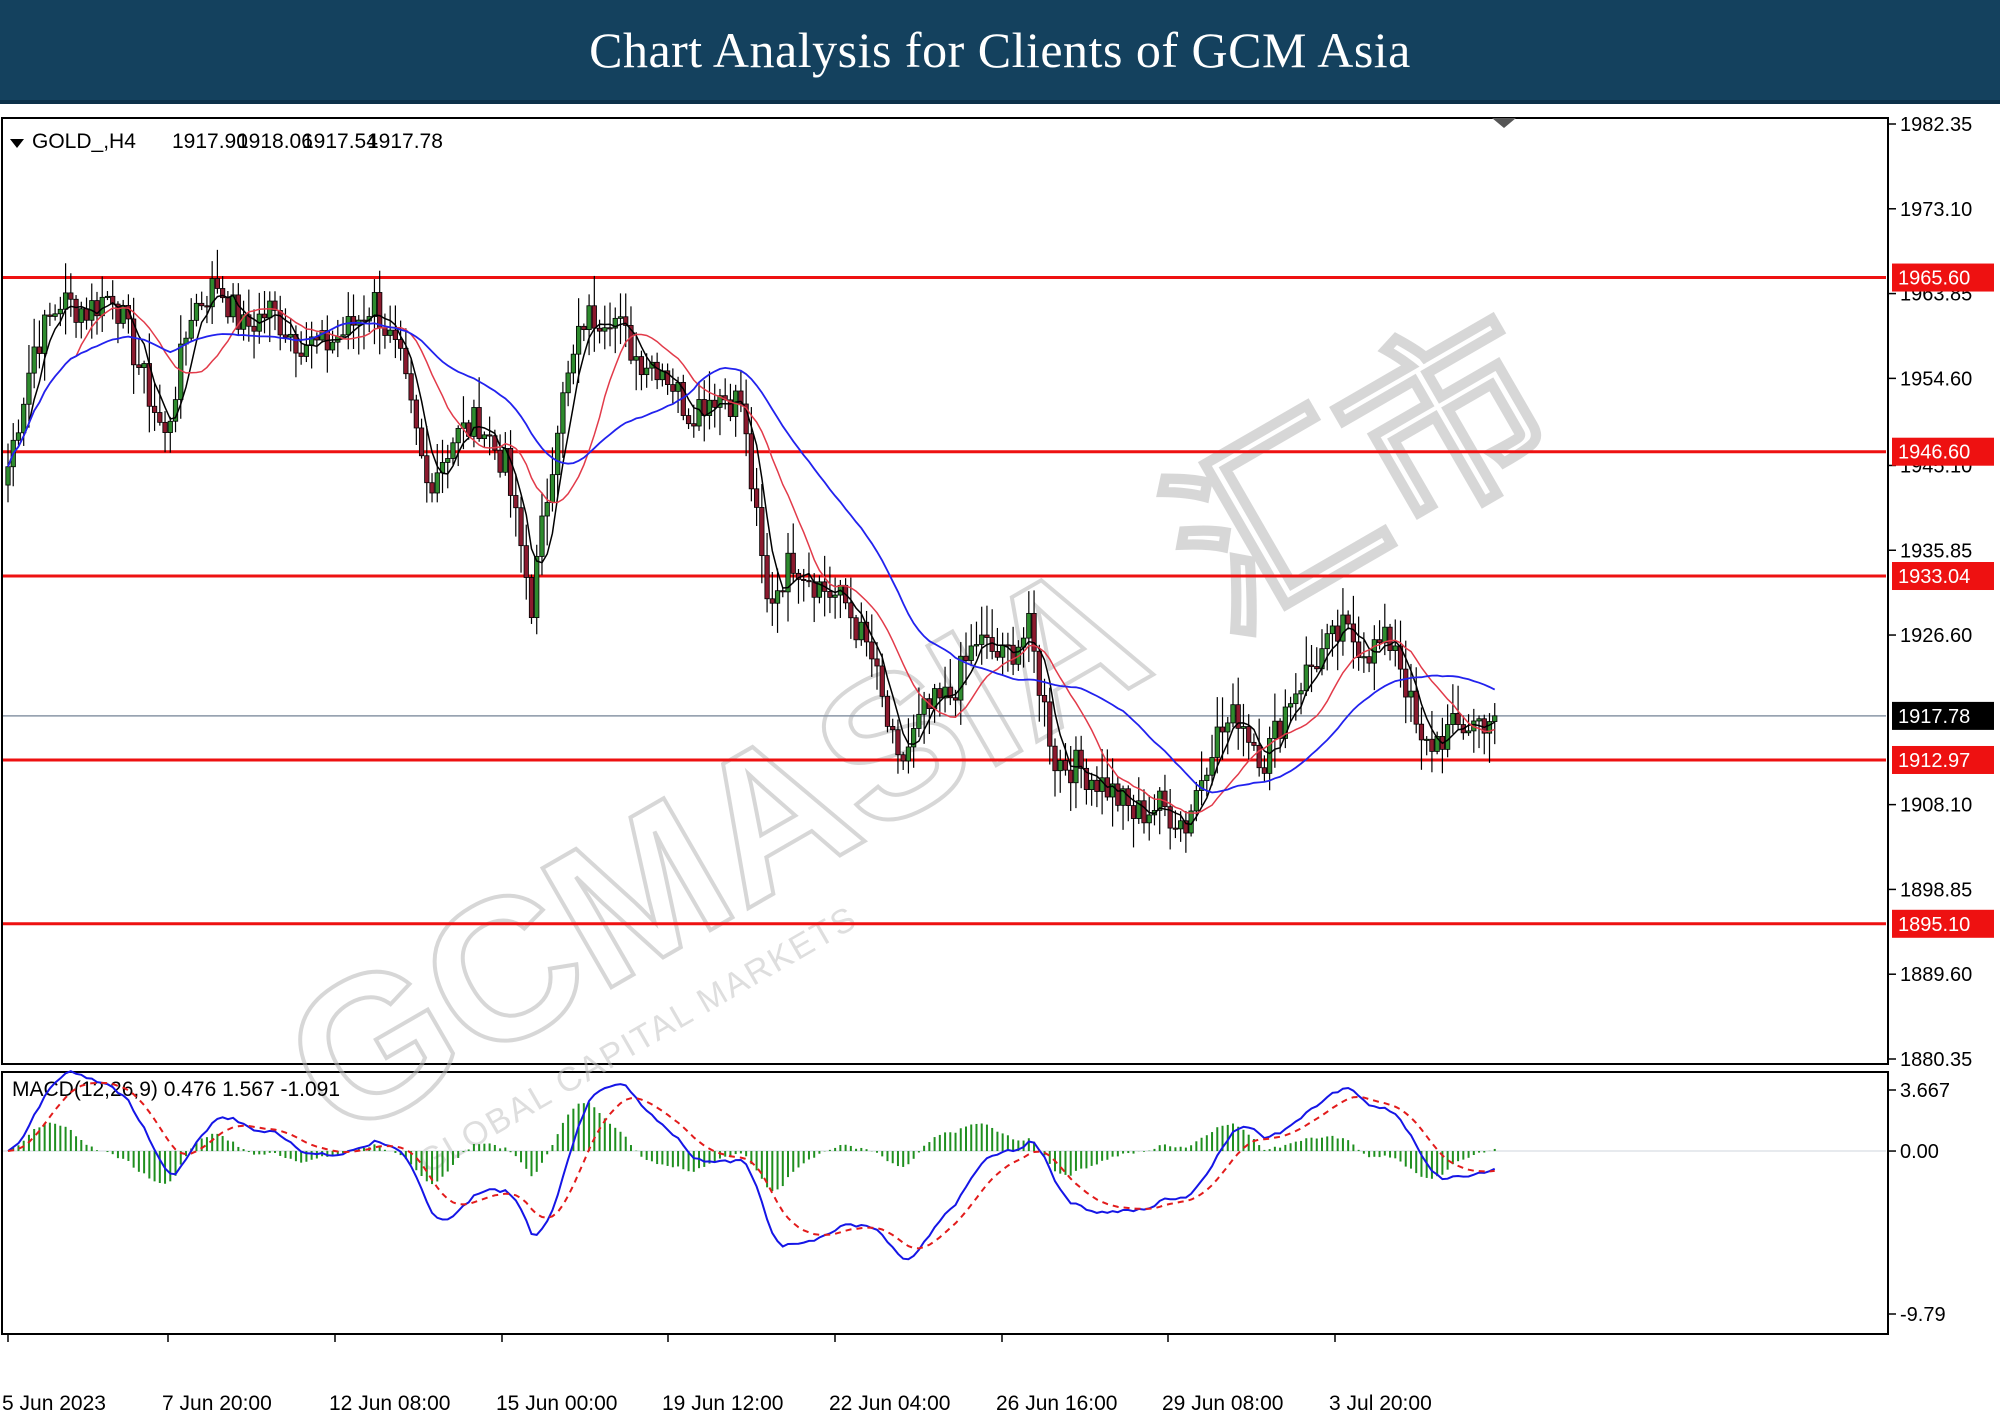 The width and height of the screenshot is (2000, 1428). Describe the element at coordinates (1934, 577) in the screenshot. I see `level-price-label: 1933.04` at that location.